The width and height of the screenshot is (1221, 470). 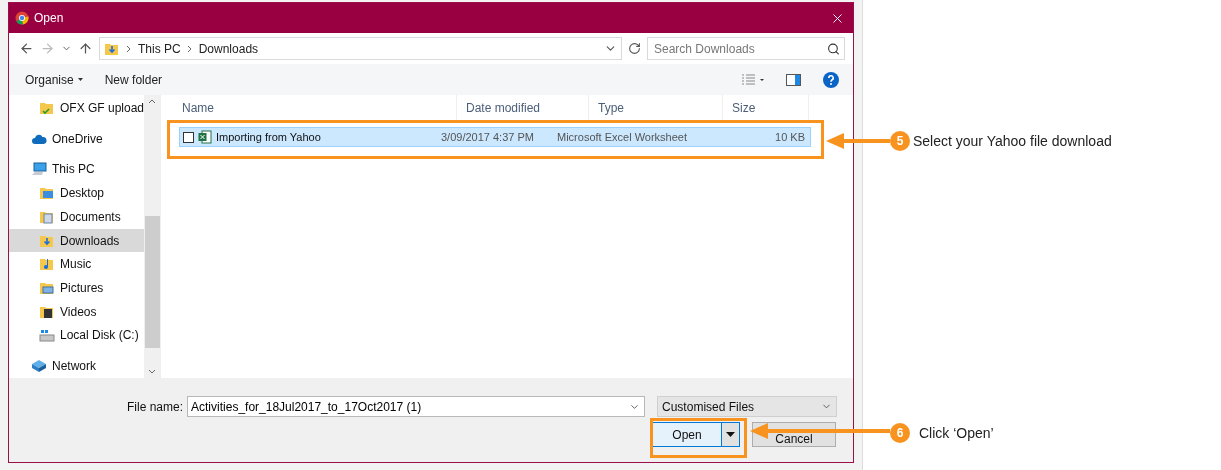 I want to click on file-name-label: File name:, so click(x=155, y=406).